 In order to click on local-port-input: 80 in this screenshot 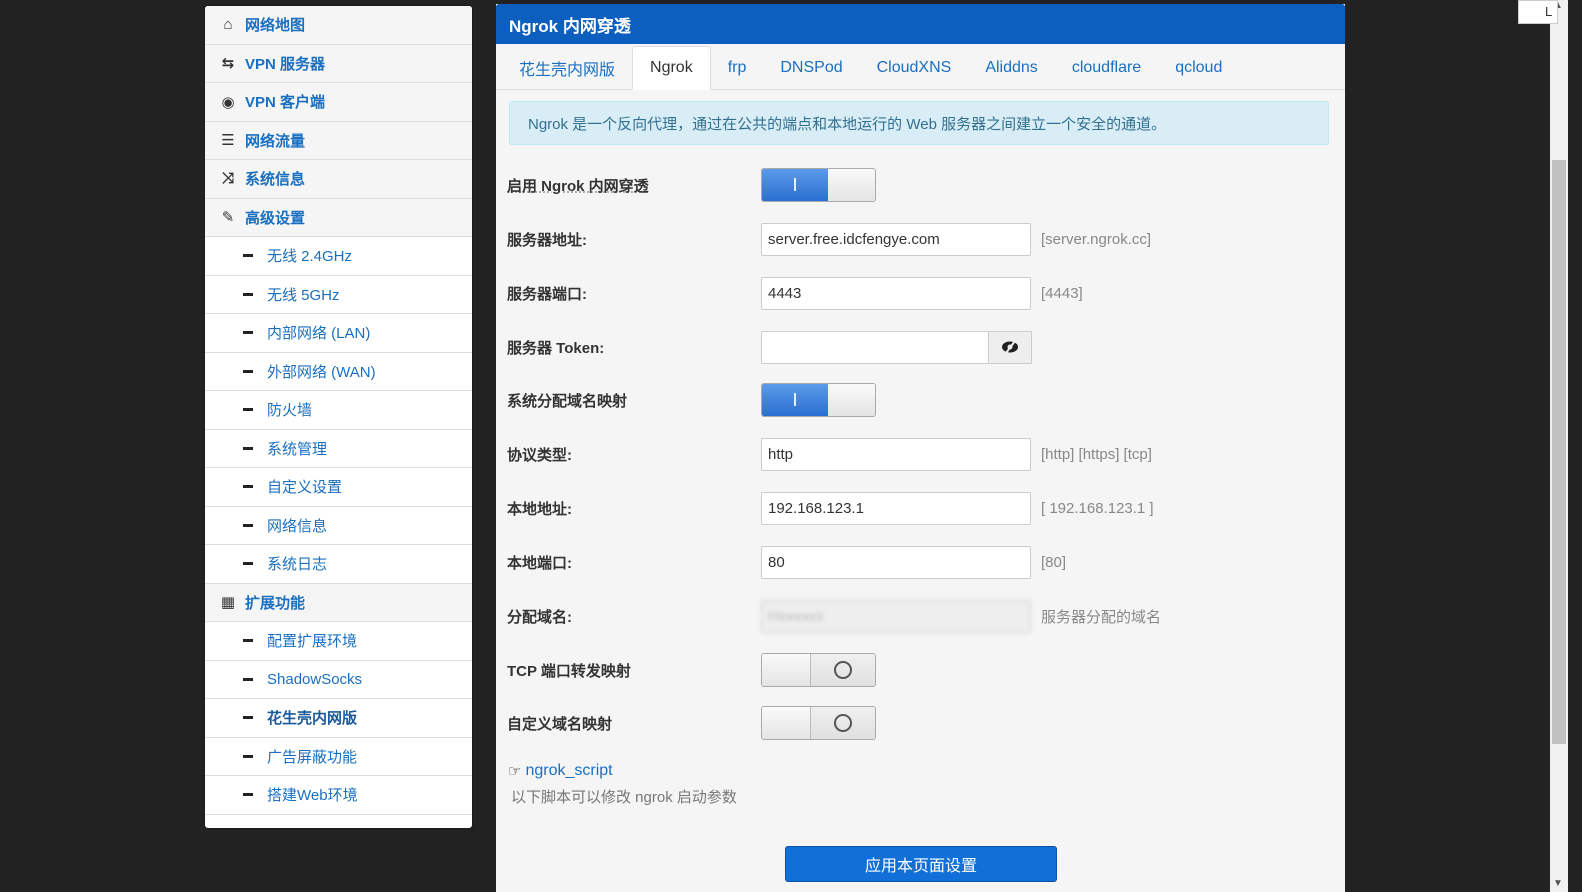, I will do `click(896, 562)`.